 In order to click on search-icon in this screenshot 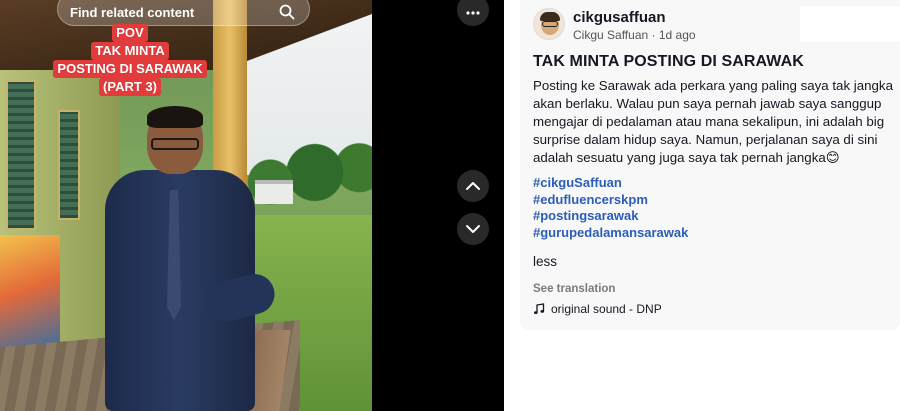, I will do `click(287, 12)`.